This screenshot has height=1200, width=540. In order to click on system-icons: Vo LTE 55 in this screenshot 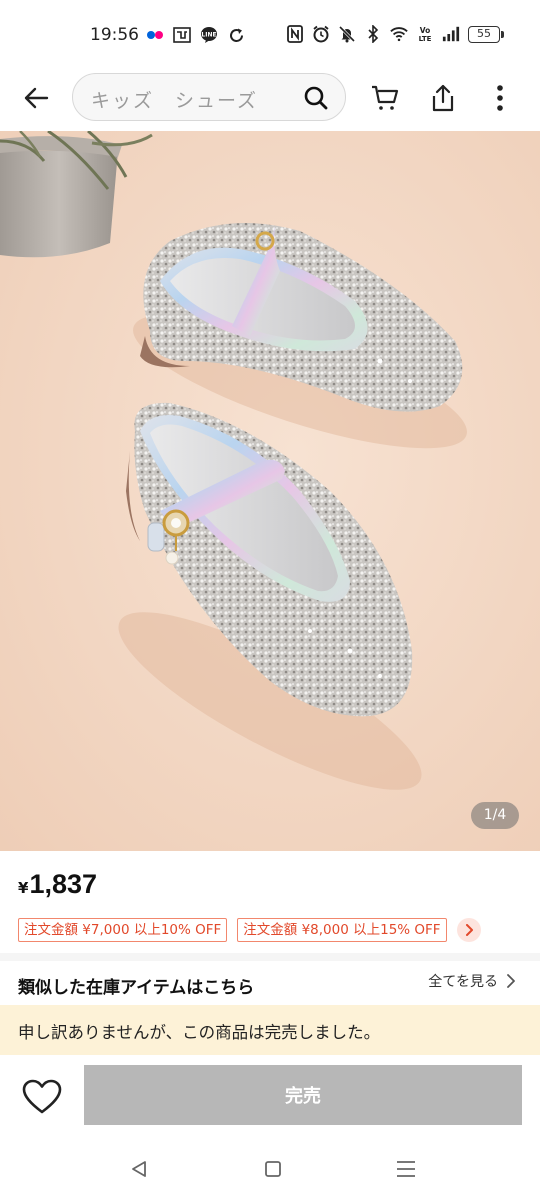, I will do `click(395, 34)`.